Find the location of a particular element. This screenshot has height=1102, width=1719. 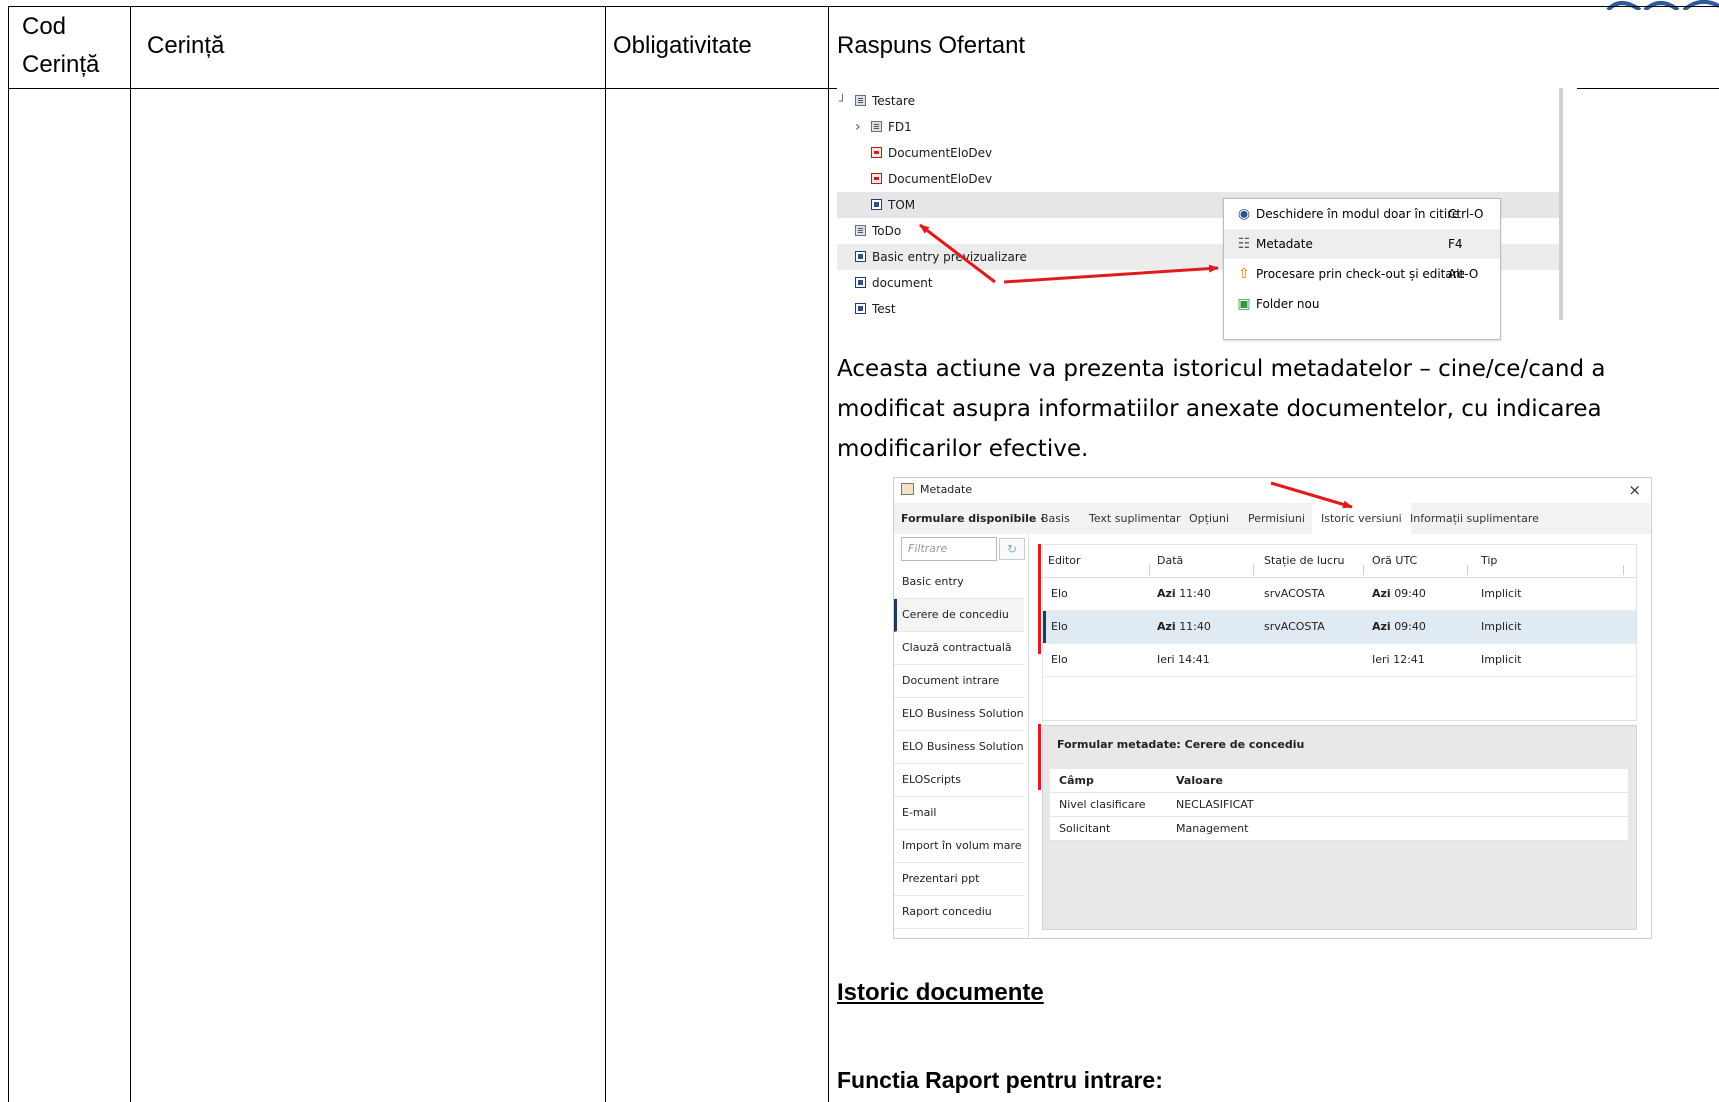

cell-utc-time: 12:41 is located at coordinates (1409, 659).